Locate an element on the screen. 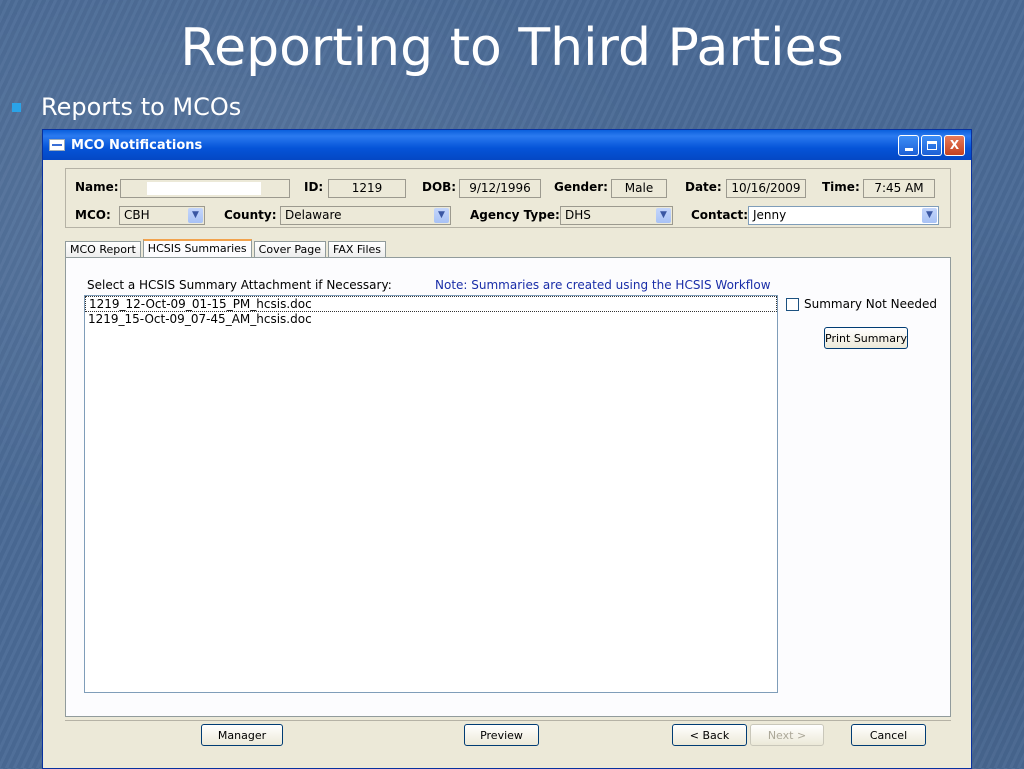  time-label: Time: is located at coordinates (841, 187).